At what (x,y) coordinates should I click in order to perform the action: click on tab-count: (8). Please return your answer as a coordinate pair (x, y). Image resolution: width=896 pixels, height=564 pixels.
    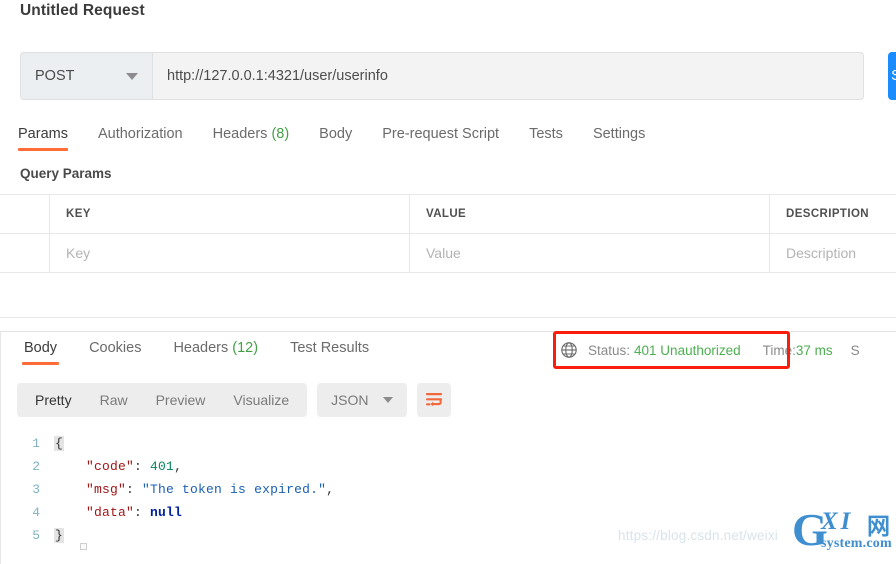
    Looking at the image, I should click on (278, 134).